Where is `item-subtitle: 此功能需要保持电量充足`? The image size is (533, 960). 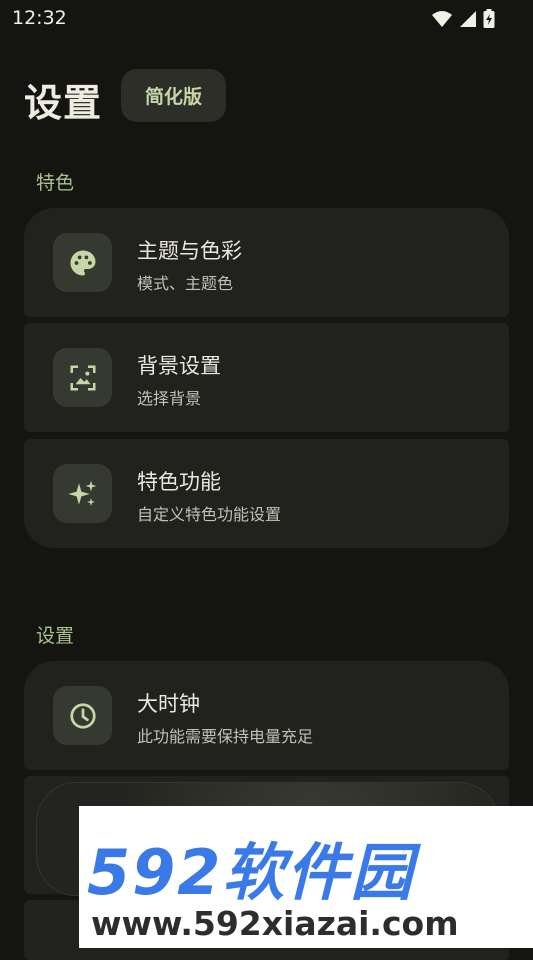 item-subtitle: 此功能需要保持电量充足 is located at coordinates (225, 736).